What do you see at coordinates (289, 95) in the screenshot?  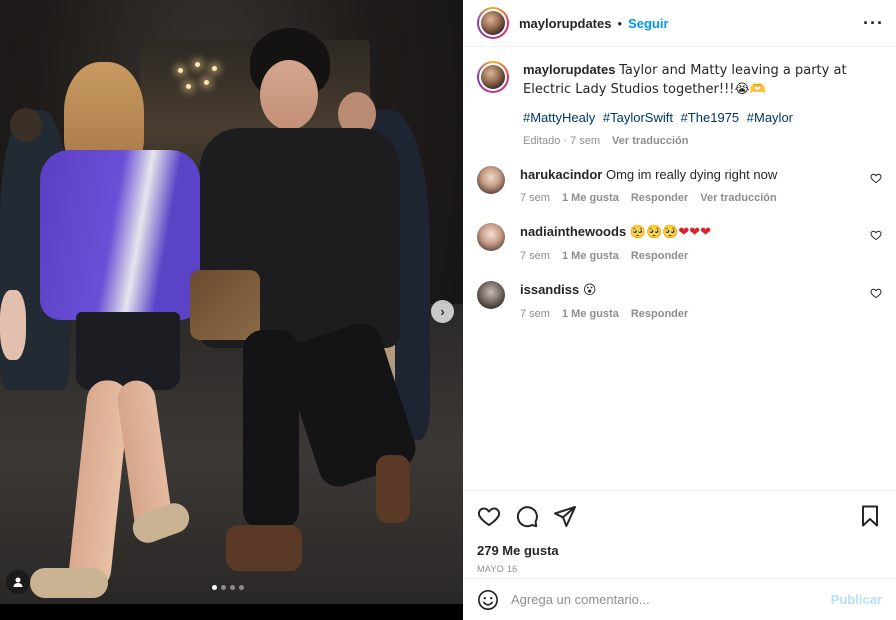 I see `man-face` at bounding box center [289, 95].